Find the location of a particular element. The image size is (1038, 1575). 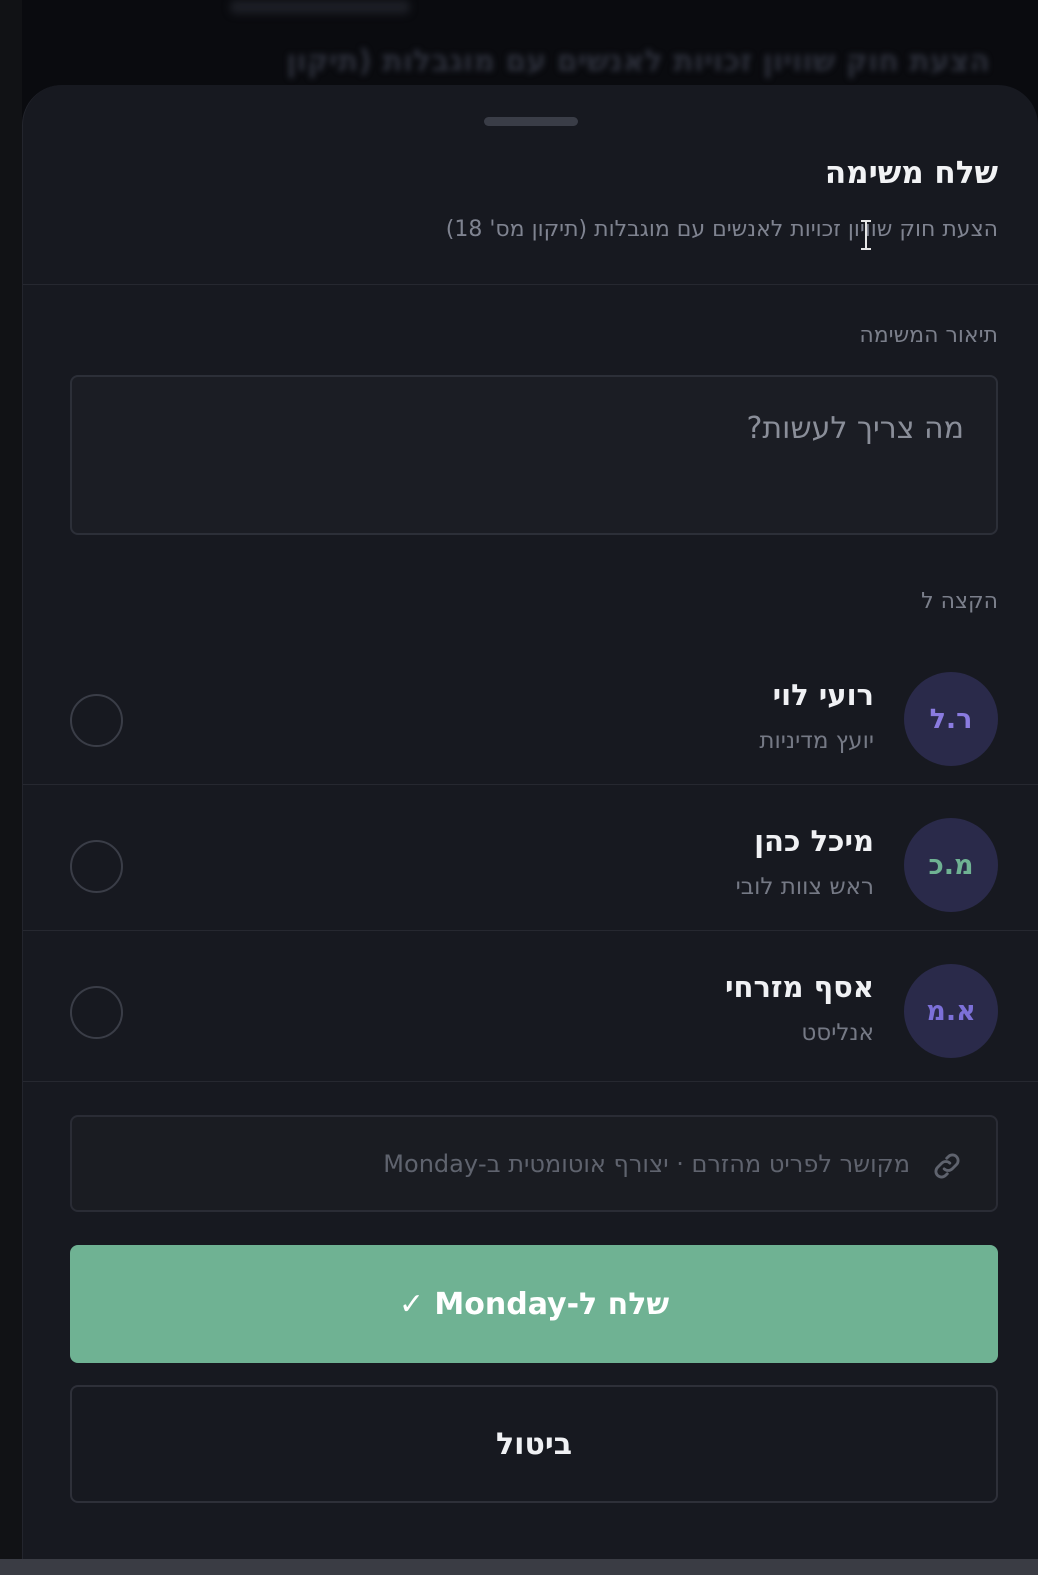

assignee-role: יועץ מדיניות is located at coordinates (816, 741).